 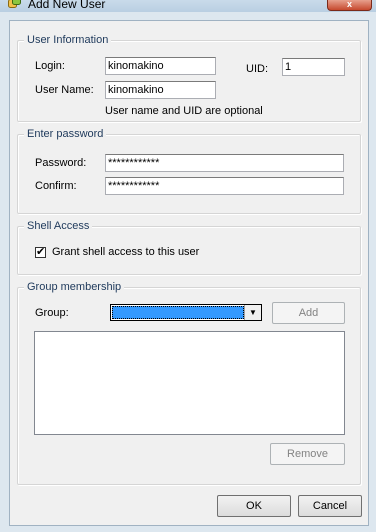 What do you see at coordinates (14, 4) in the screenshot?
I see `app-icon` at bounding box center [14, 4].